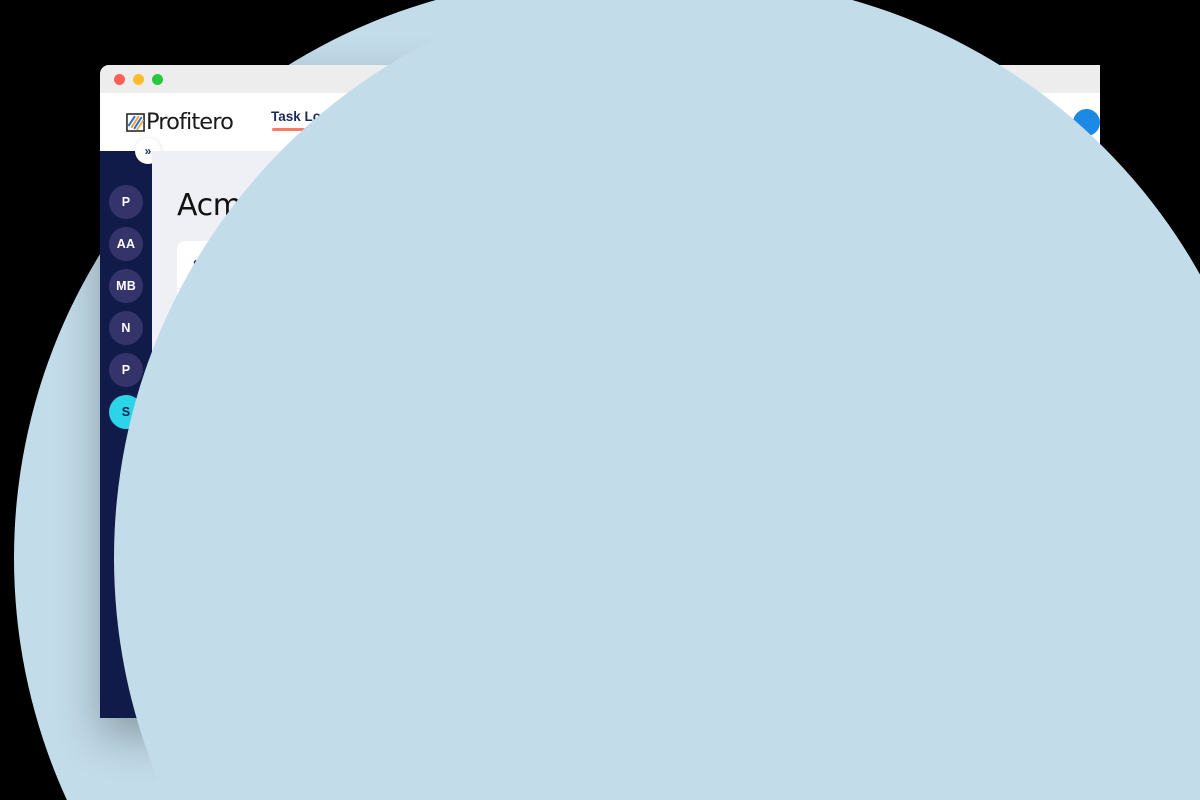  I want to click on profitero-logo-text: Profitero, so click(190, 122).